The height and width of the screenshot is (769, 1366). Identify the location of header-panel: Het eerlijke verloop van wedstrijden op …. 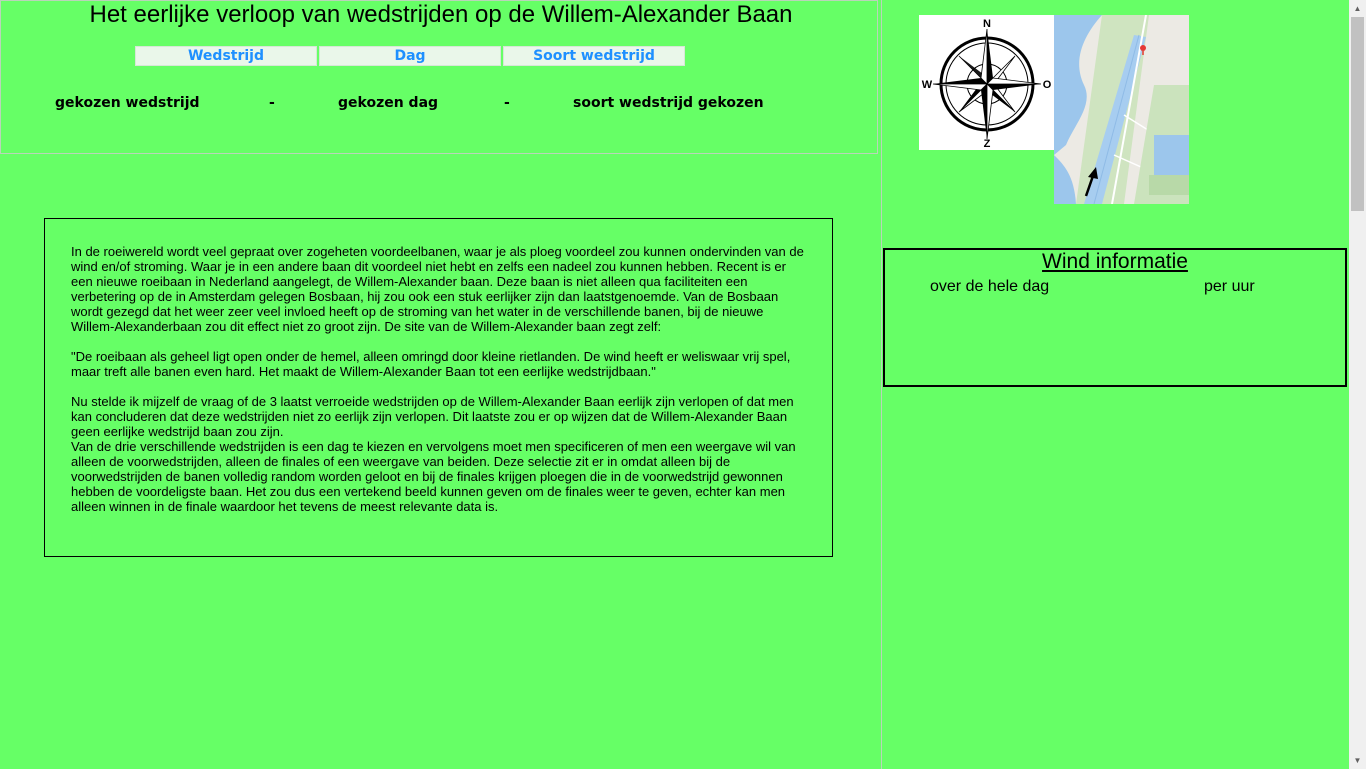
(439, 77).